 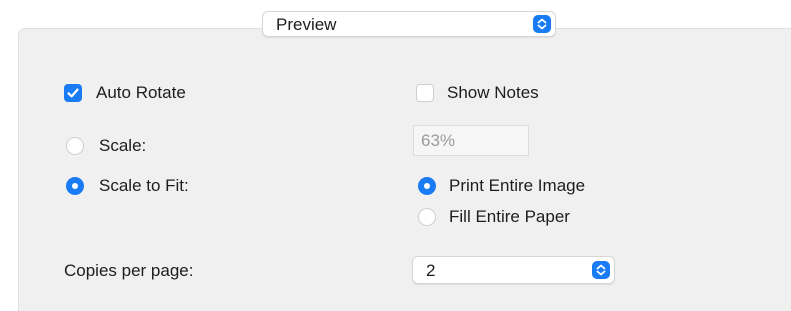 What do you see at coordinates (517, 185) in the screenshot?
I see `print-entire-image-label: Print Entire Image` at bounding box center [517, 185].